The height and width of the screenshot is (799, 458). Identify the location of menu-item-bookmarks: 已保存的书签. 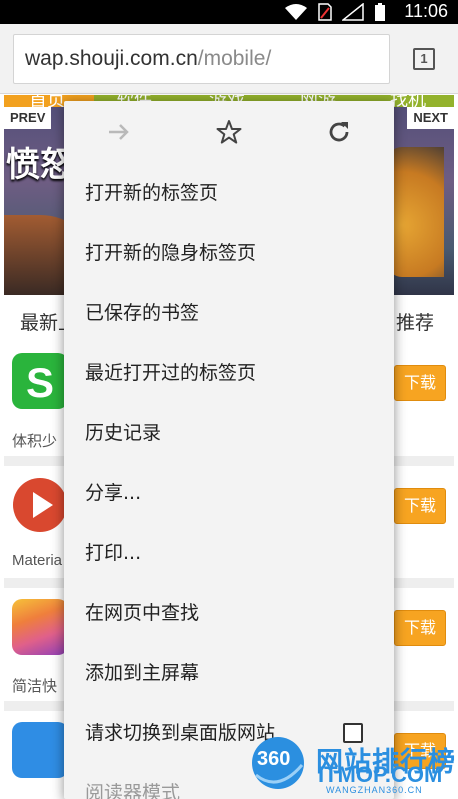
(229, 313).